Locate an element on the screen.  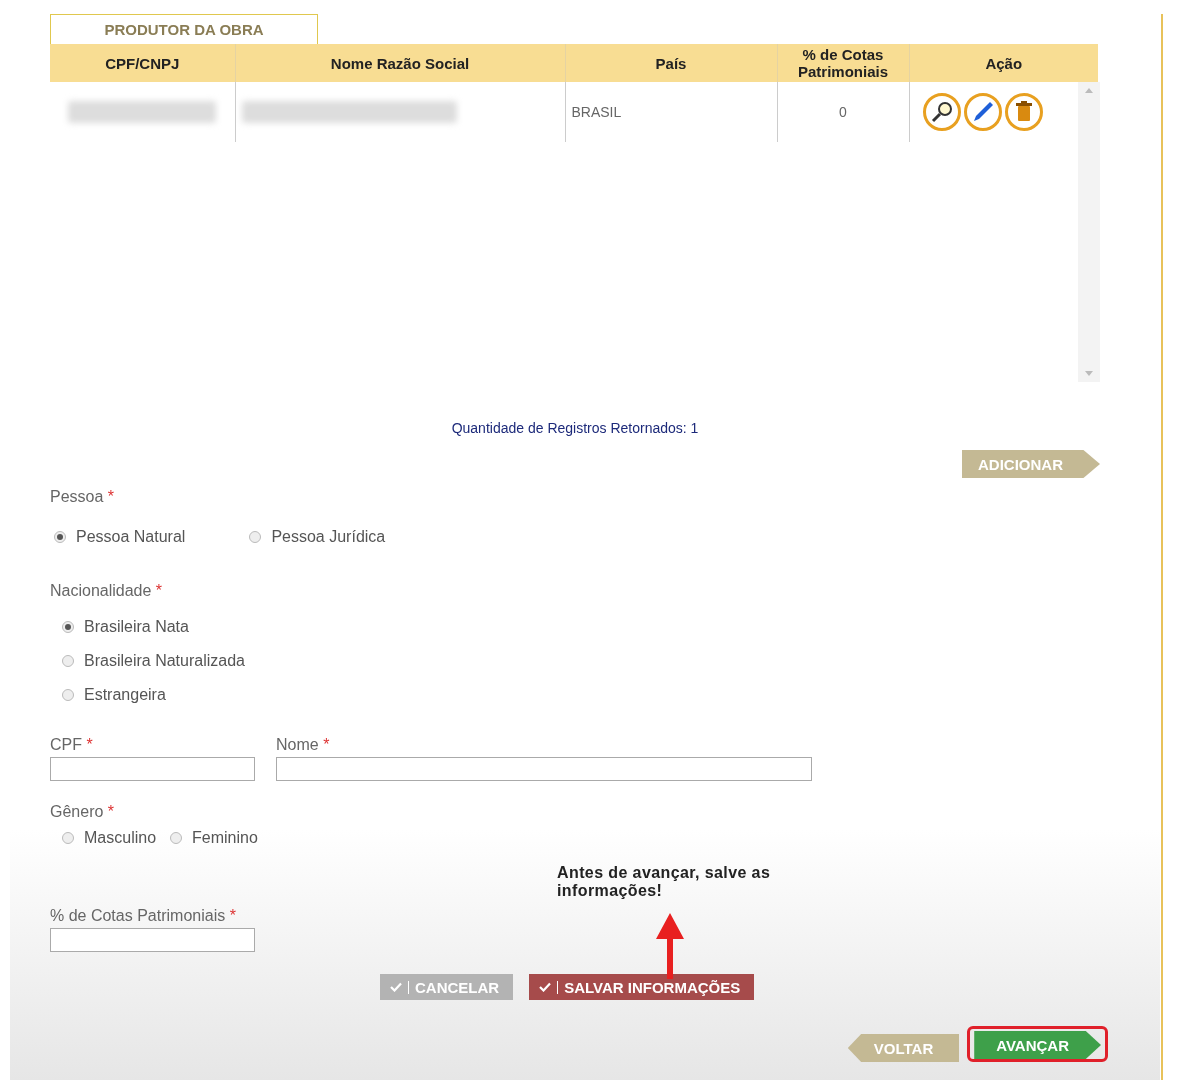
scroll-up-icon is located at coordinates (1089, 90).